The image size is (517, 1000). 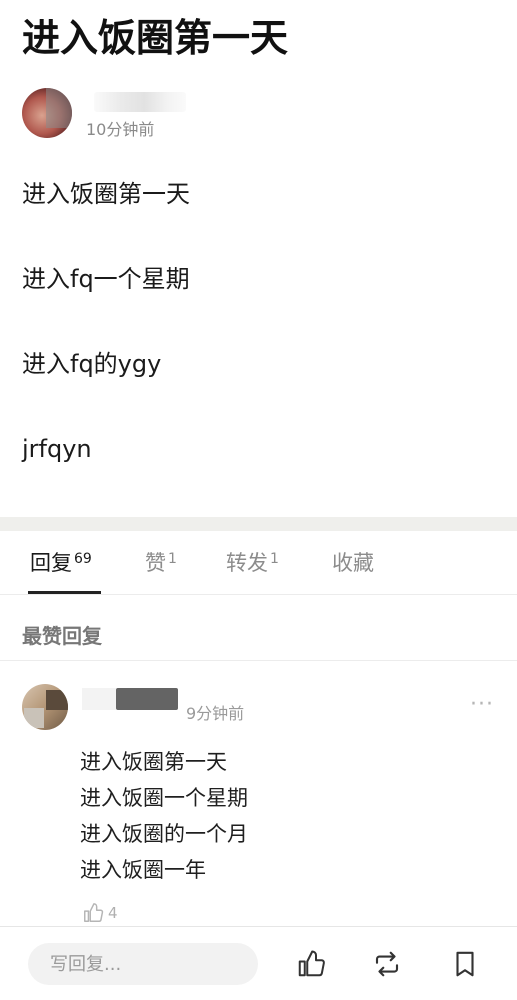 What do you see at coordinates (143, 964) in the screenshot?
I see `reply-input` at bounding box center [143, 964].